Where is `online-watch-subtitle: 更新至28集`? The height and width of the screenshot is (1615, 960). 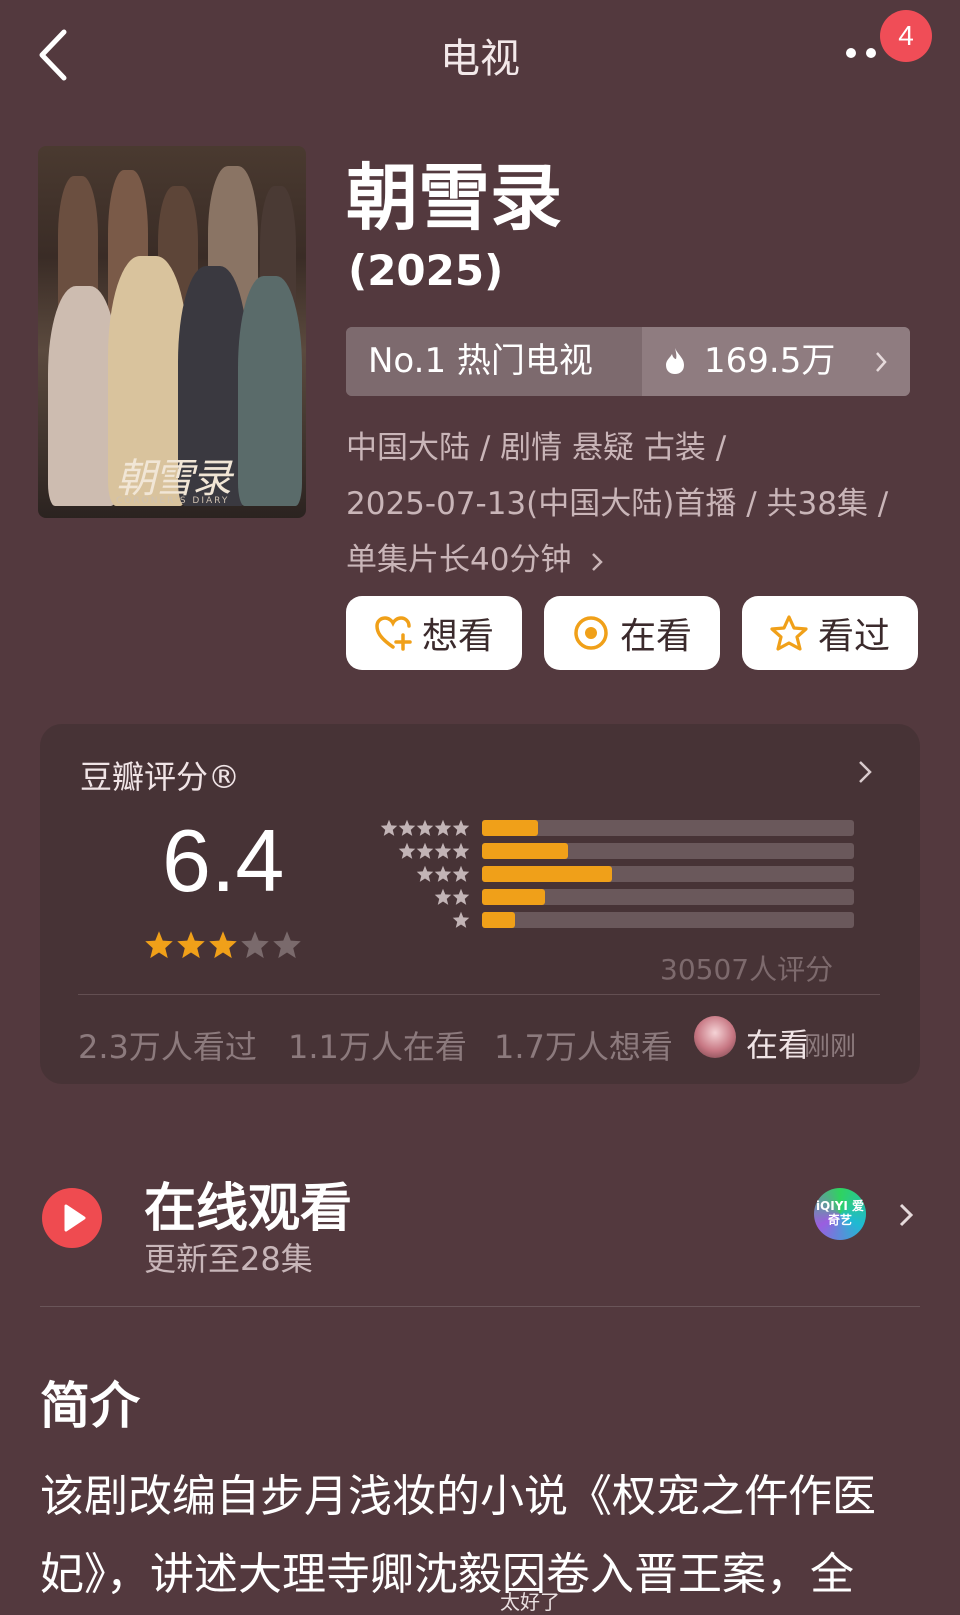 online-watch-subtitle: 更新至28集 is located at coordinates (228, 1259).